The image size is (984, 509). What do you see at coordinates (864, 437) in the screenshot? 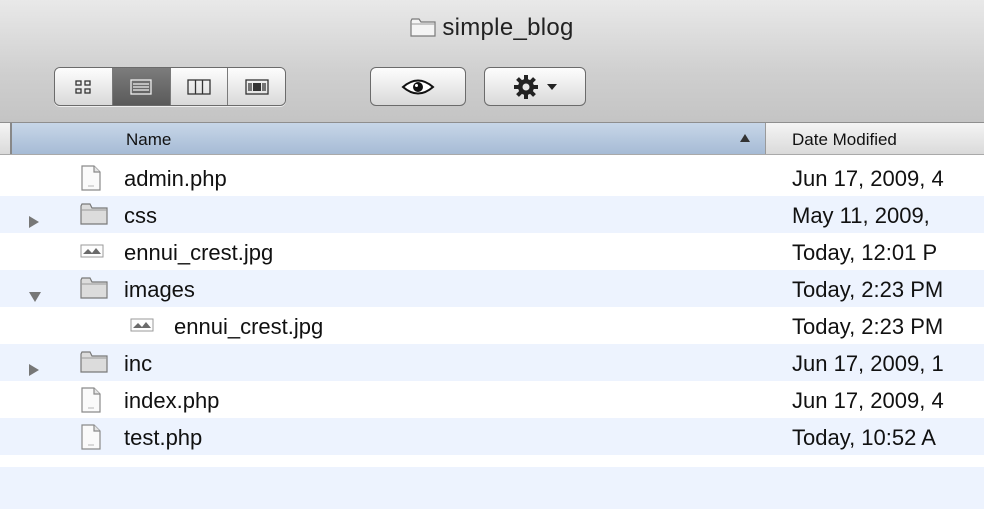
I see `file-date-modified: Today, 10:52 A` at bounding box center [864, 437].